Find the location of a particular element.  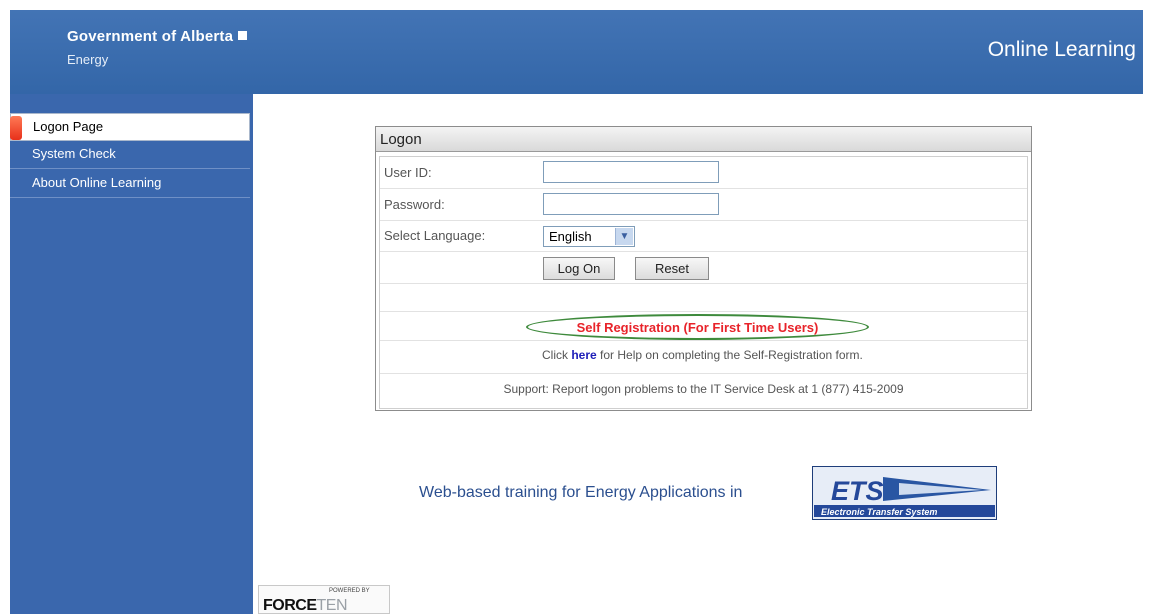

ets-logo-subtitle: Electronic Transfer System is located at coordinates (879, 512).